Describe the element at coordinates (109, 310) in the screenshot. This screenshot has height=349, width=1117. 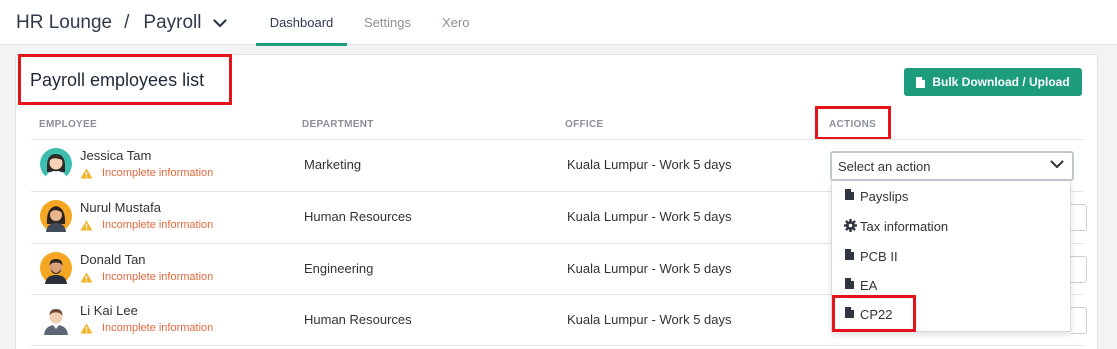
I see `employee-name: Li Kai Lee` at that location.